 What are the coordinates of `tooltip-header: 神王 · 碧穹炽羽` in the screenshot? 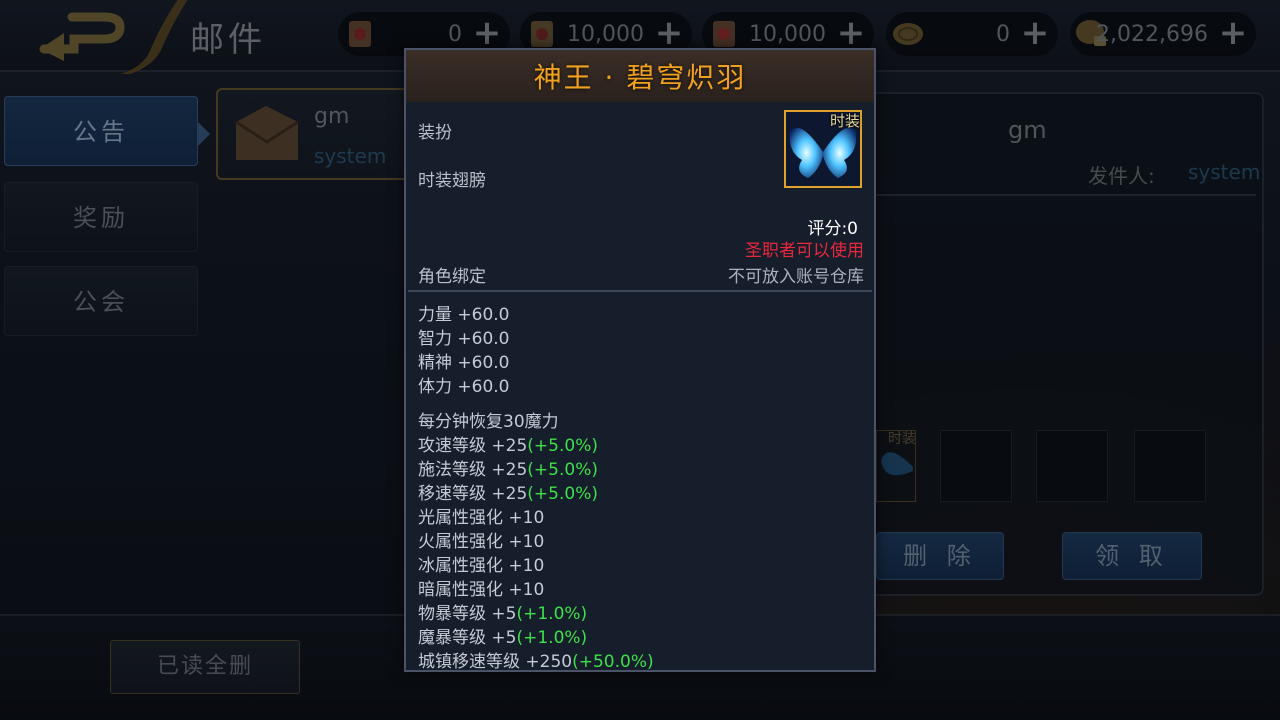 It's located at (640, 76).